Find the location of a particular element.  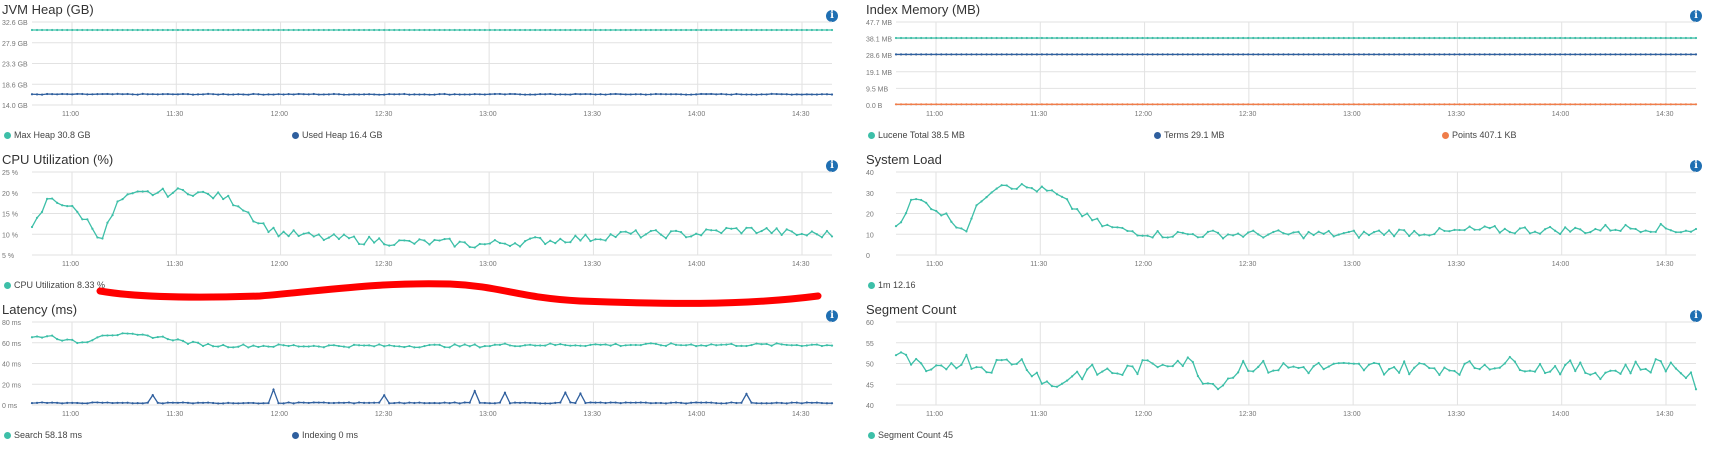

legend-1m: 1m 12.16 is located at coordinates (892, 285).